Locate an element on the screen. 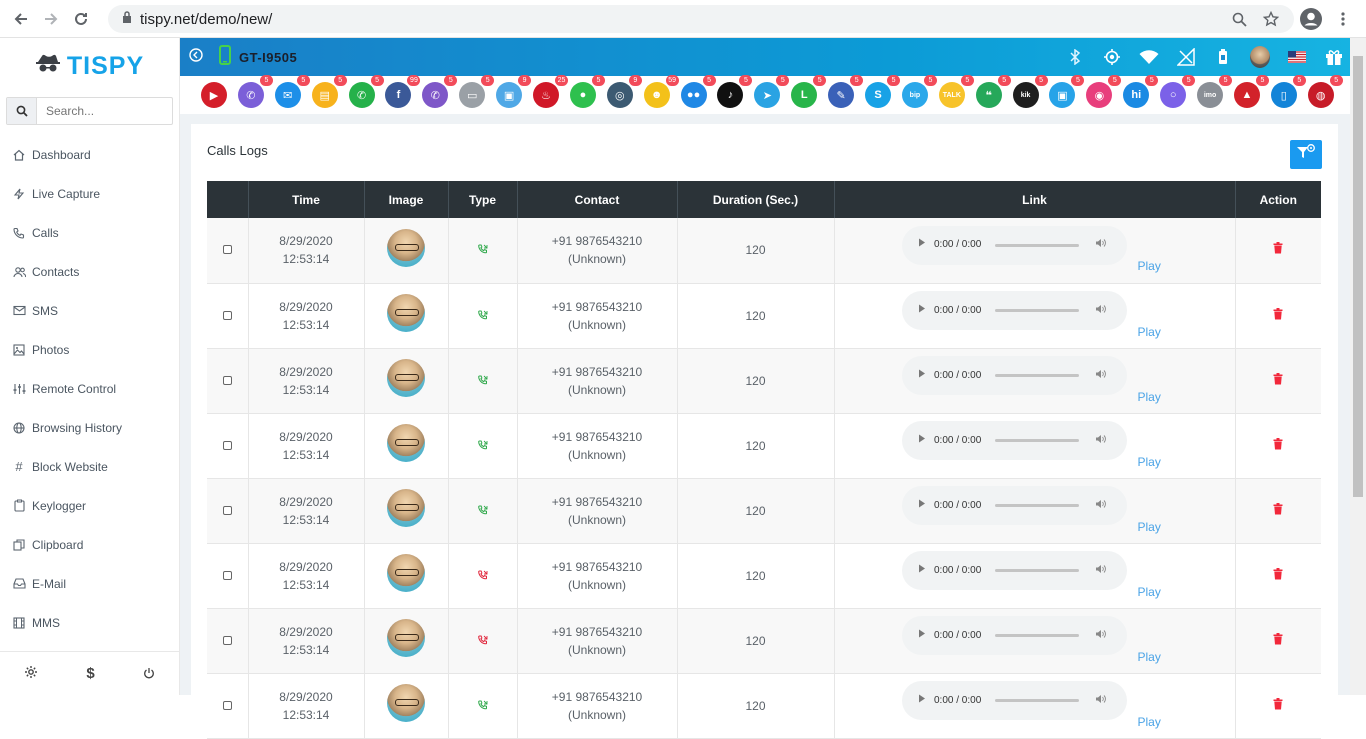 This screenshot has width=1366, height=739. hike-app-icon: hi 5 is located at coordinates (1141, 91).